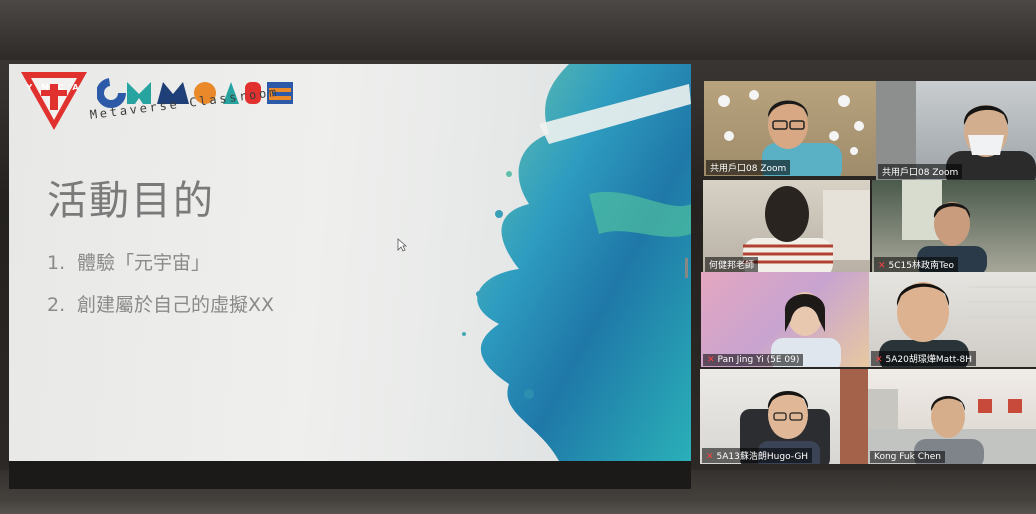 This screenshot has width=1036, height=514. Describe the element at coordinates (686, 268) in the screenshot. I see `panel-divider-handle` at that location.